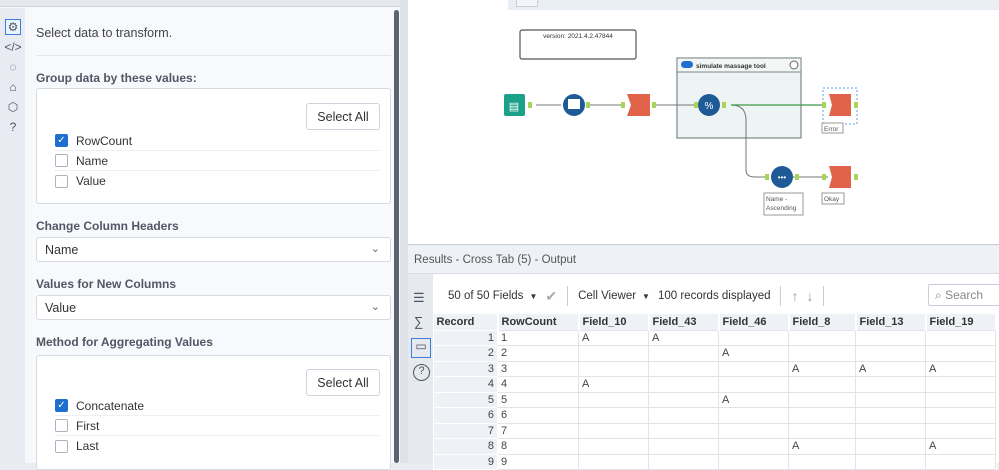 The image size is (999, 470). I want to click on table-row: 33AAA, so click(714, 368).